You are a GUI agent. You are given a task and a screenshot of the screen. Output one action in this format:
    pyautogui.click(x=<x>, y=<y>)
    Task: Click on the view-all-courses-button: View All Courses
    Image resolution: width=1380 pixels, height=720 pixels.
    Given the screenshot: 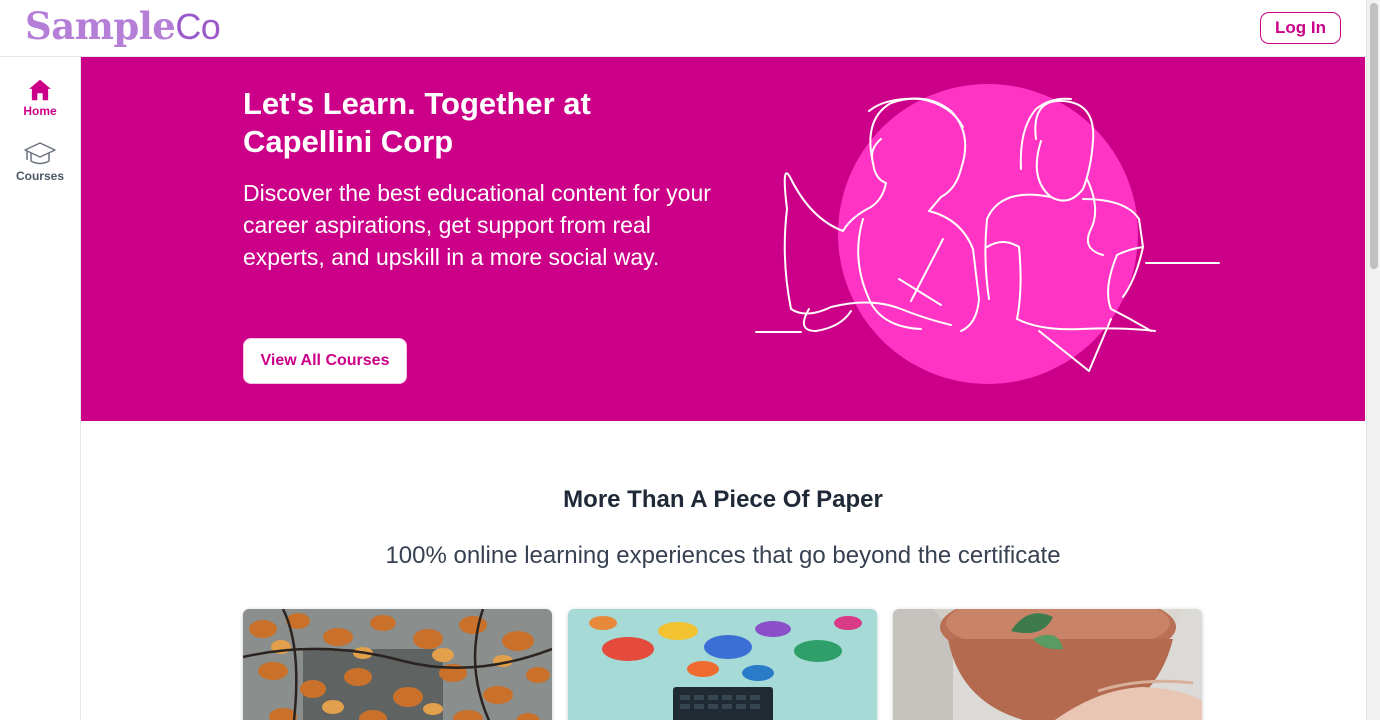 What is the action you would take?
    pyautogui.click(x=325, y=361)
    